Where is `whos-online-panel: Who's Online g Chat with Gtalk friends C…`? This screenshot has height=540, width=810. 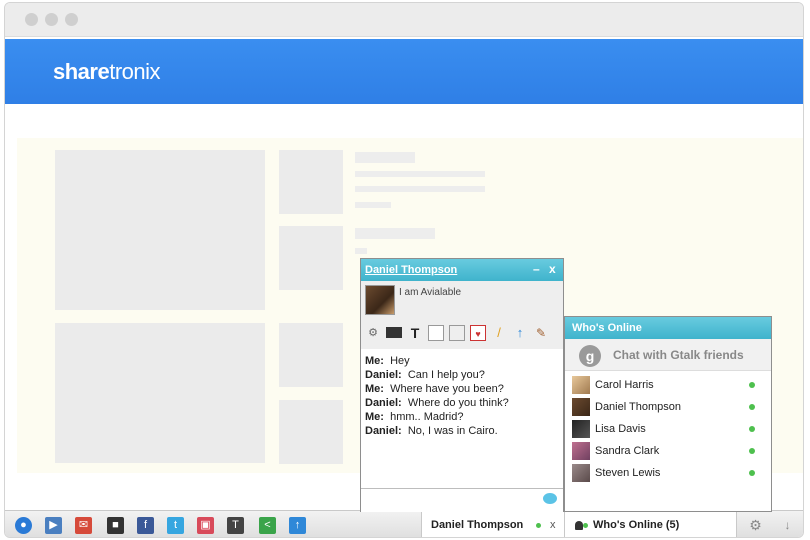 whos-online-panel: Who's Online g Chat with Gtalk friends C… is located at coordinates (668, 414).